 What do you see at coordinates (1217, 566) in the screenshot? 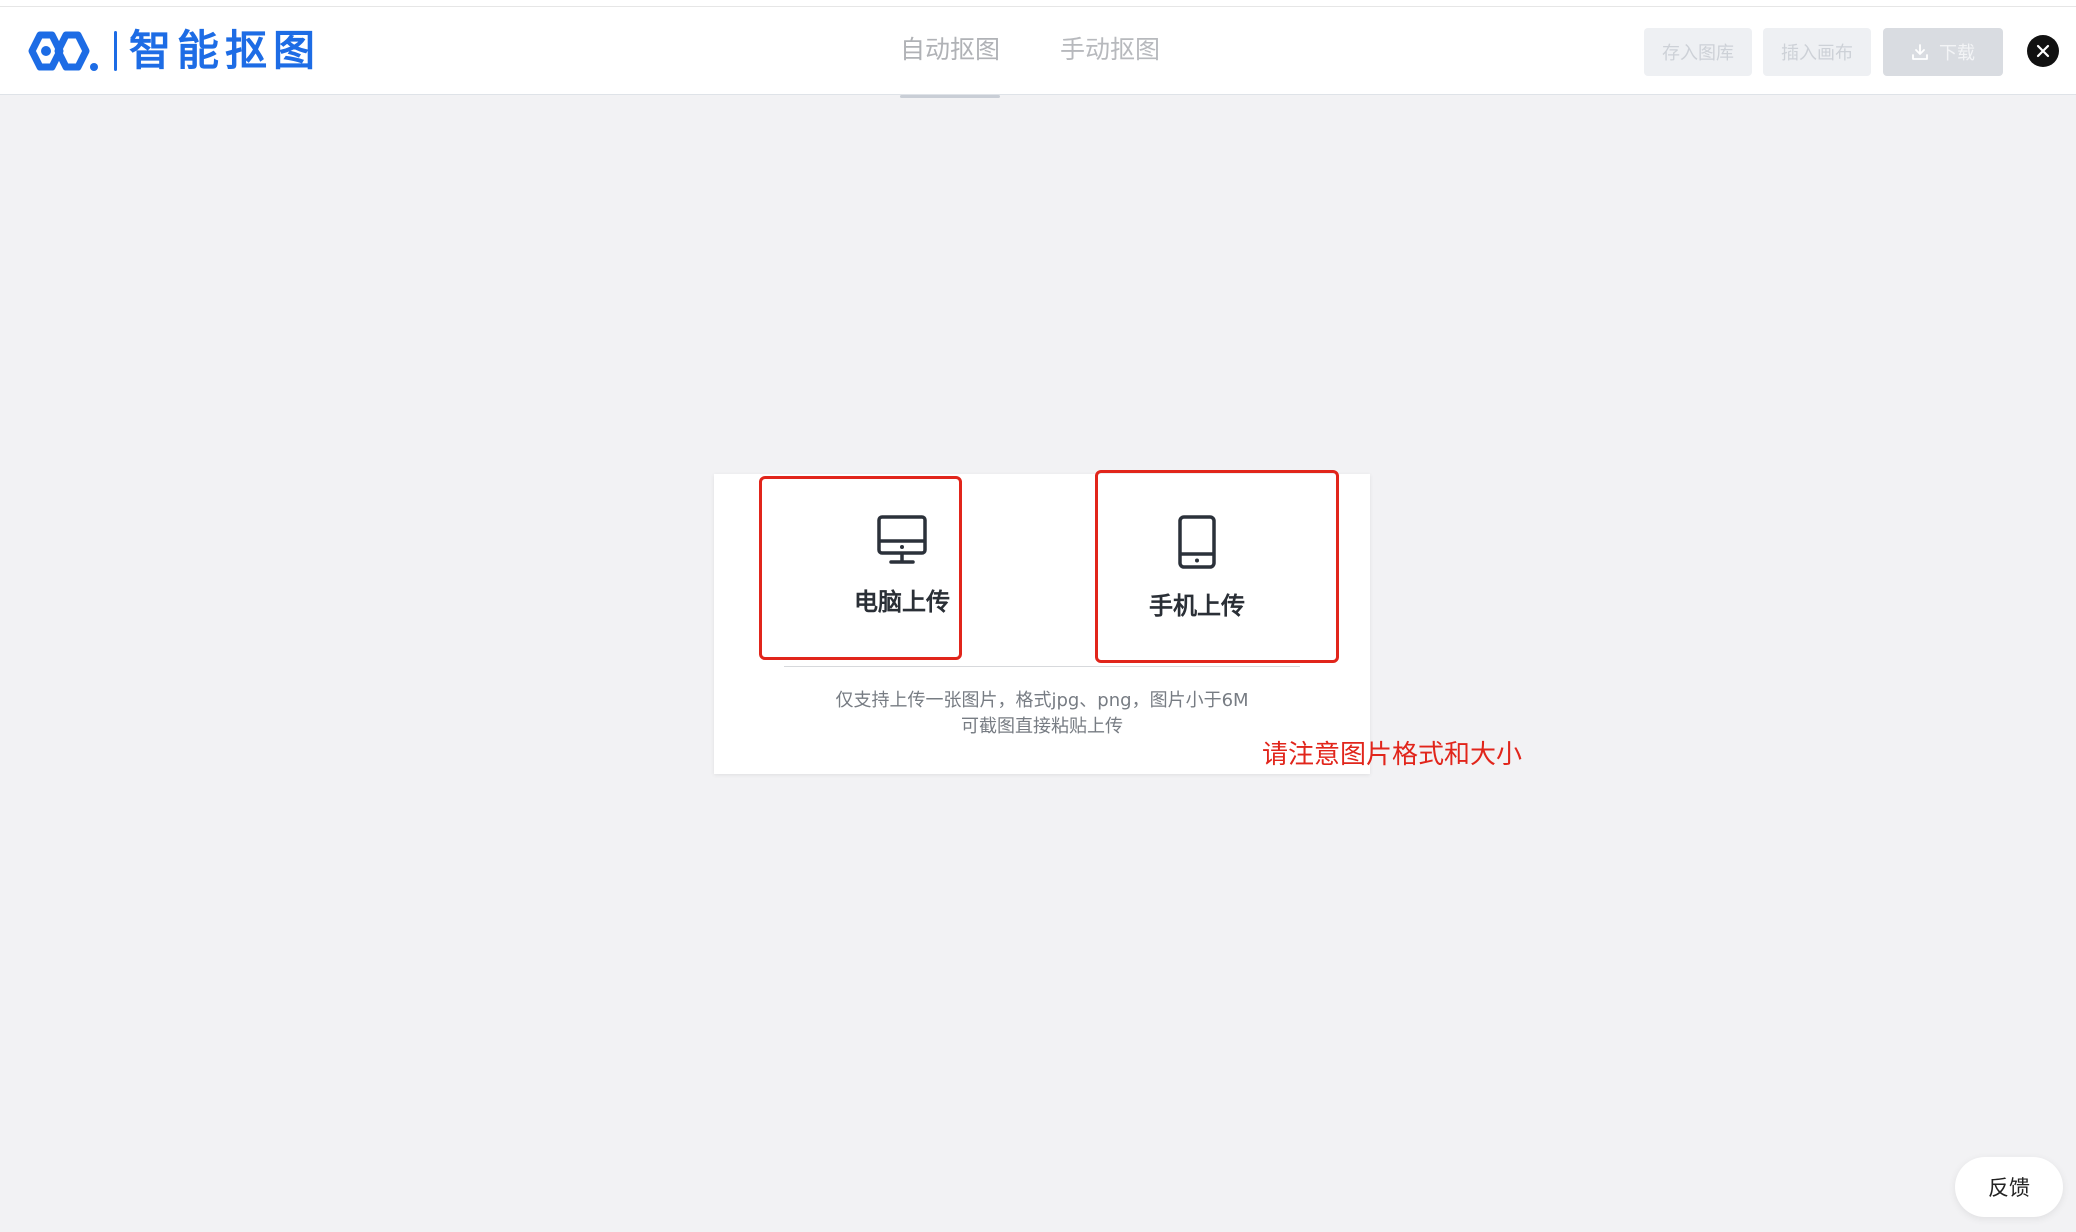
I see `annotation-box-mobile-upload` at bounding box center [1217, 566].